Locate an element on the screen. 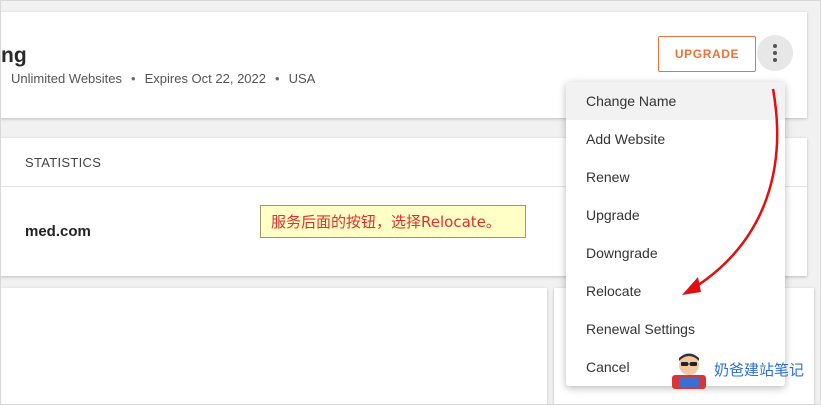 This screenshot has height=405, width=821. more-options-icon is located at coordinates (775, 53).